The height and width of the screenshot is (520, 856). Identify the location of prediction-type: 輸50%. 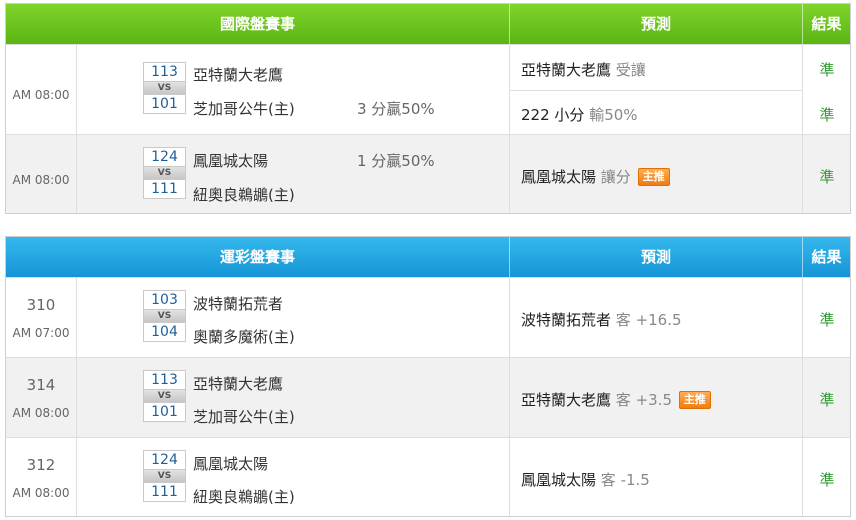
(613, 115).